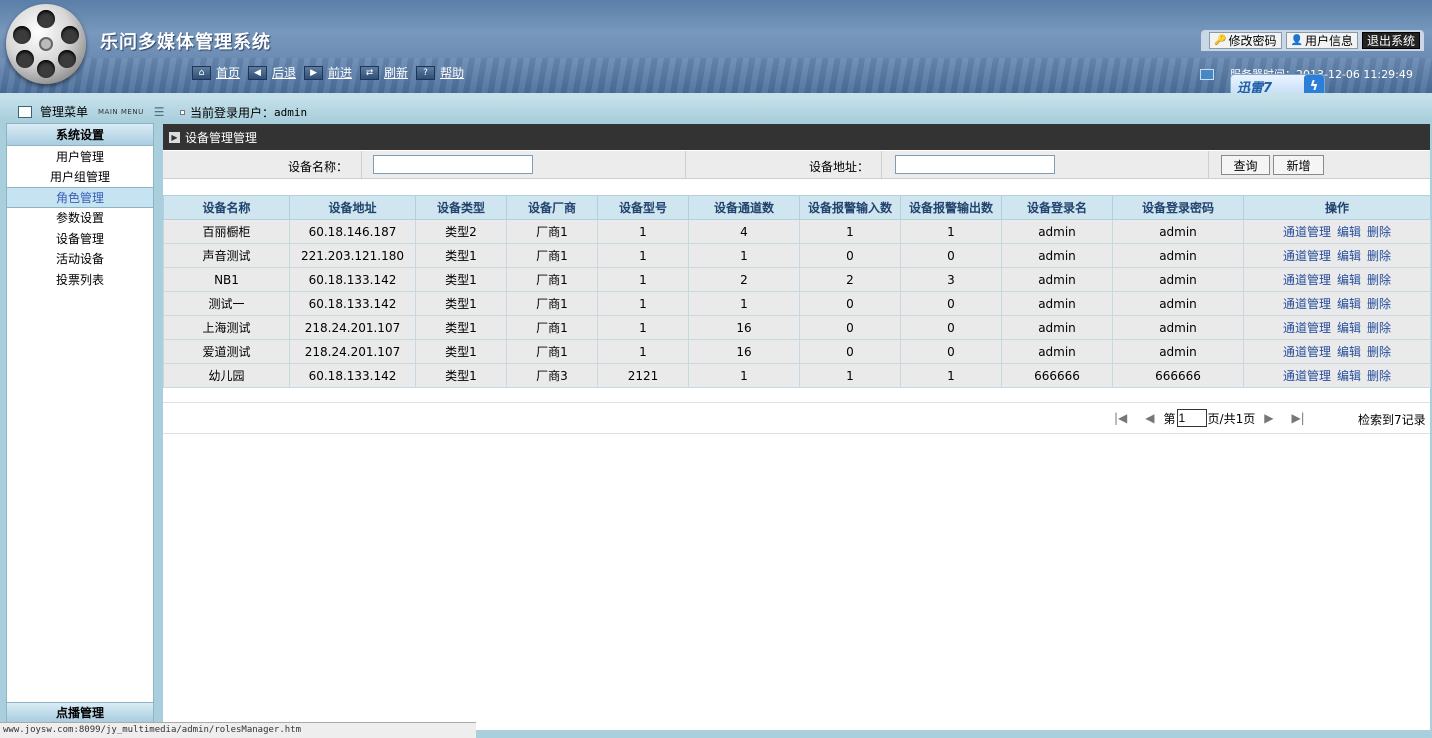 The width and height of the screenshot is (1432, 738). Describe the element at coordinates (461, 327) in the screenshot. I see `table-cell: 类型1` at that location.